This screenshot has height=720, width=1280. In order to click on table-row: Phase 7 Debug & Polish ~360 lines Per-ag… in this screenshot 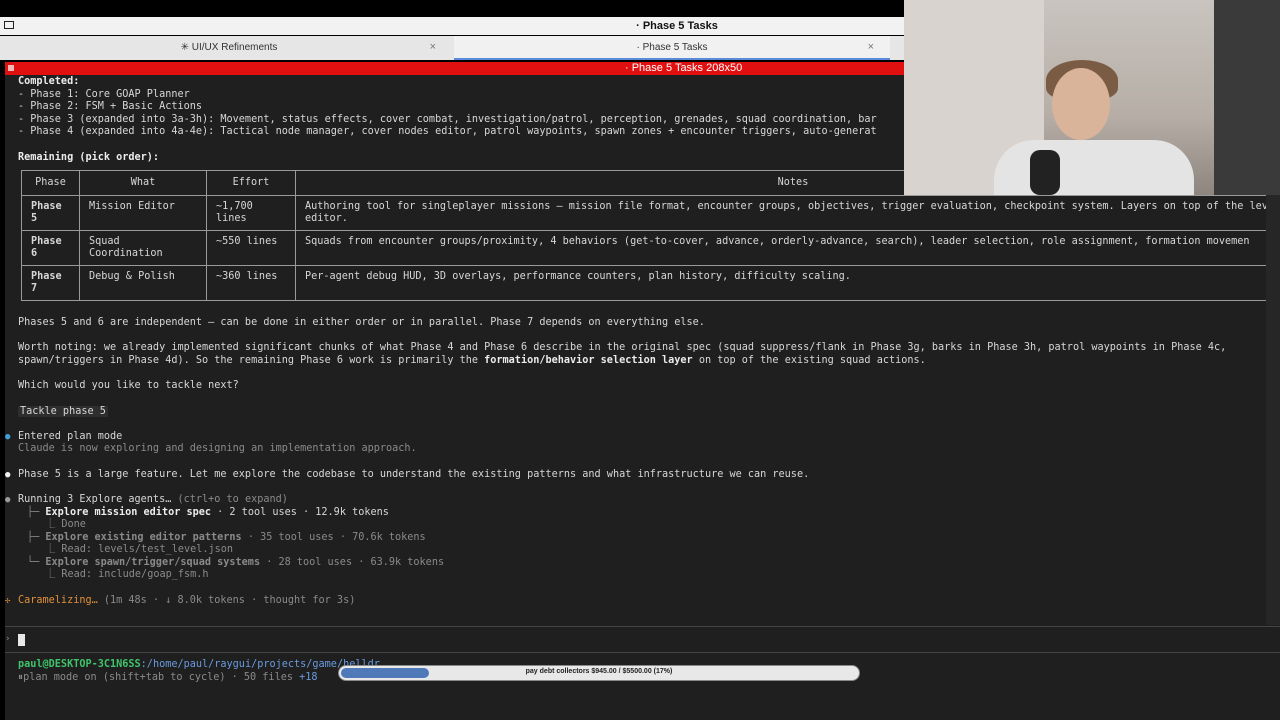, I will do `click(650, 283)`.